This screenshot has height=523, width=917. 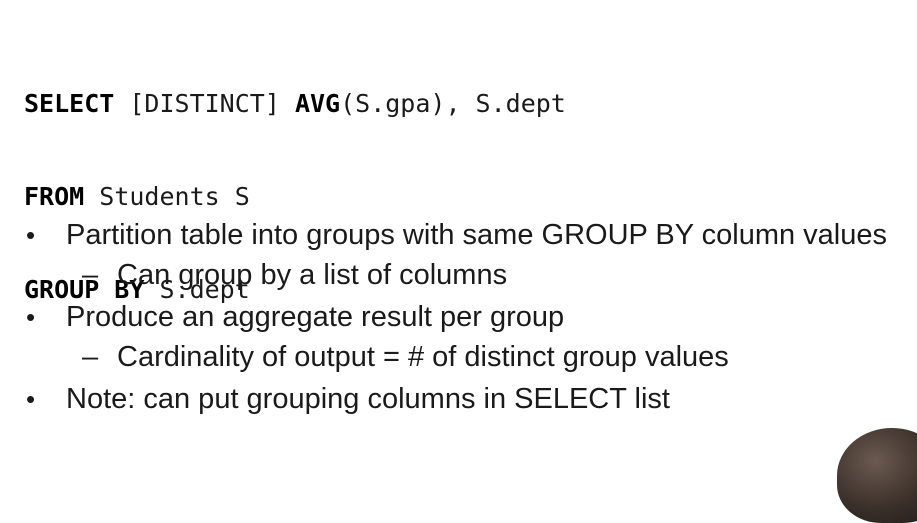 I want to click on bullet-item-aggregate: • Produce an aggregate result per group, so click(x=464, y=317).